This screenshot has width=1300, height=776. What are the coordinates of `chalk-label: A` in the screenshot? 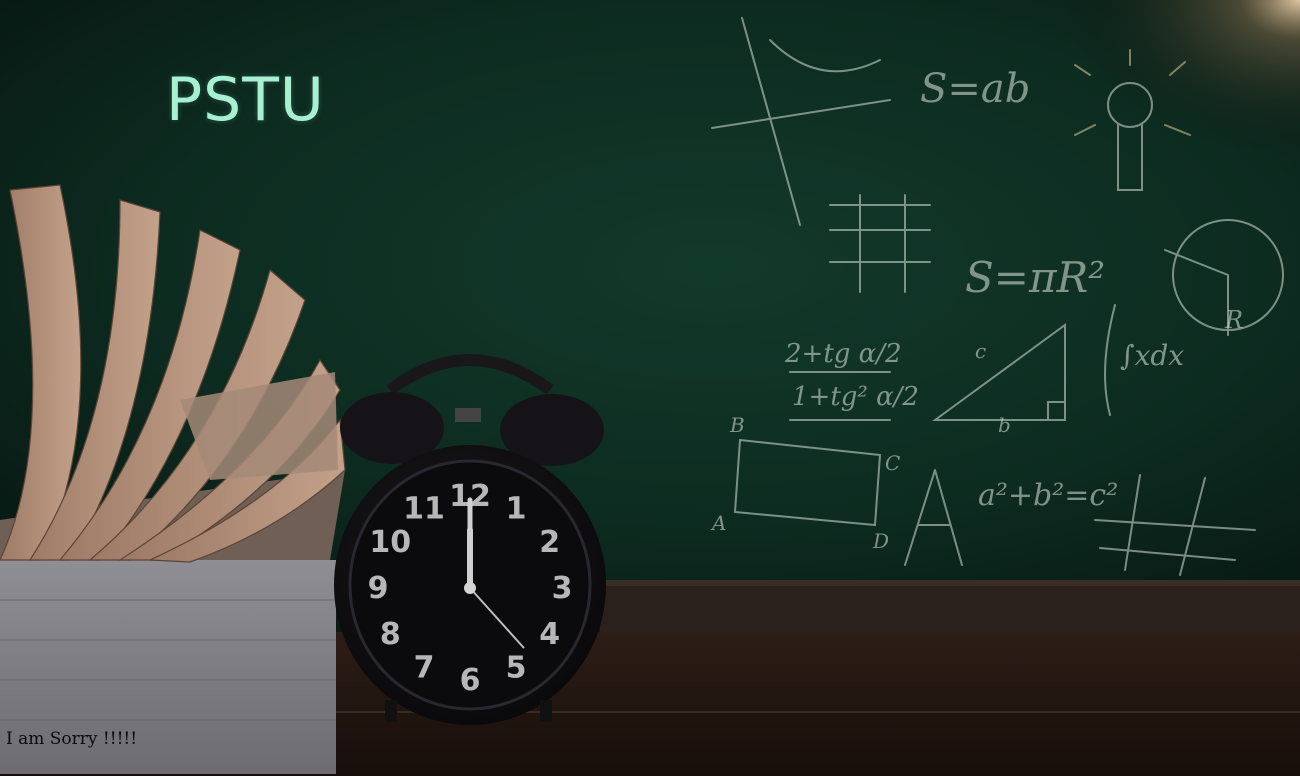 It's located at (718, 523).